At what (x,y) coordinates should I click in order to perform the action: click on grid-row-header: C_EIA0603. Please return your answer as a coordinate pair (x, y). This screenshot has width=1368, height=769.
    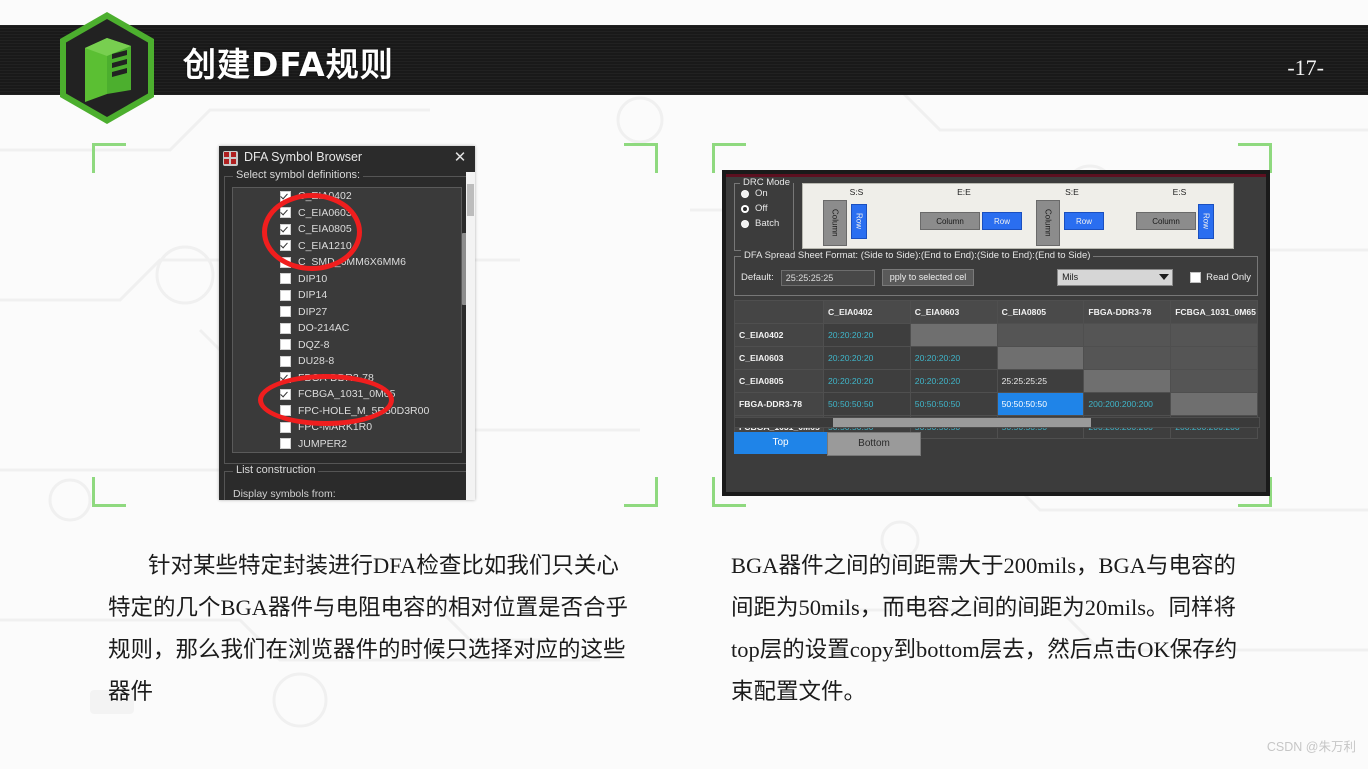
    Looking at the image, I should click on (779, 358).